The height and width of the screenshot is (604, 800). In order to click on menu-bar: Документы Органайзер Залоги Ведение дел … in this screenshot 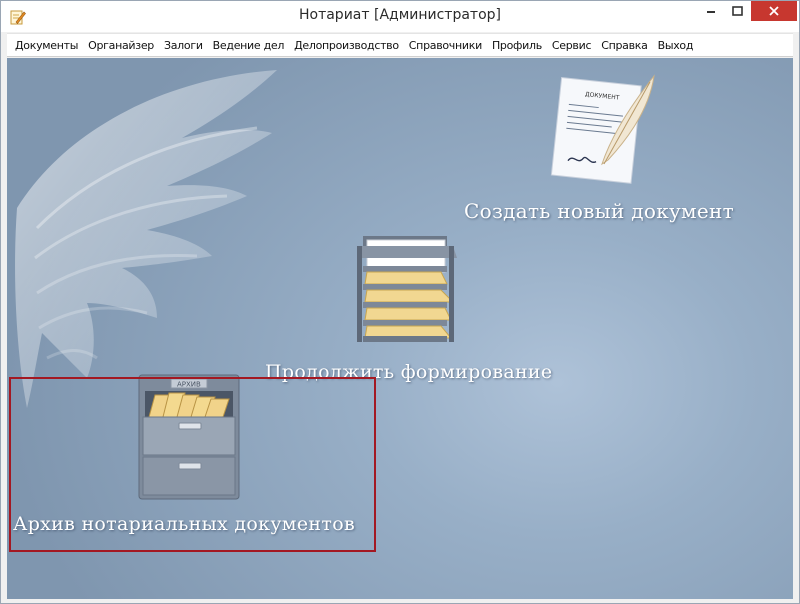, I will do `click(400, 45)`.